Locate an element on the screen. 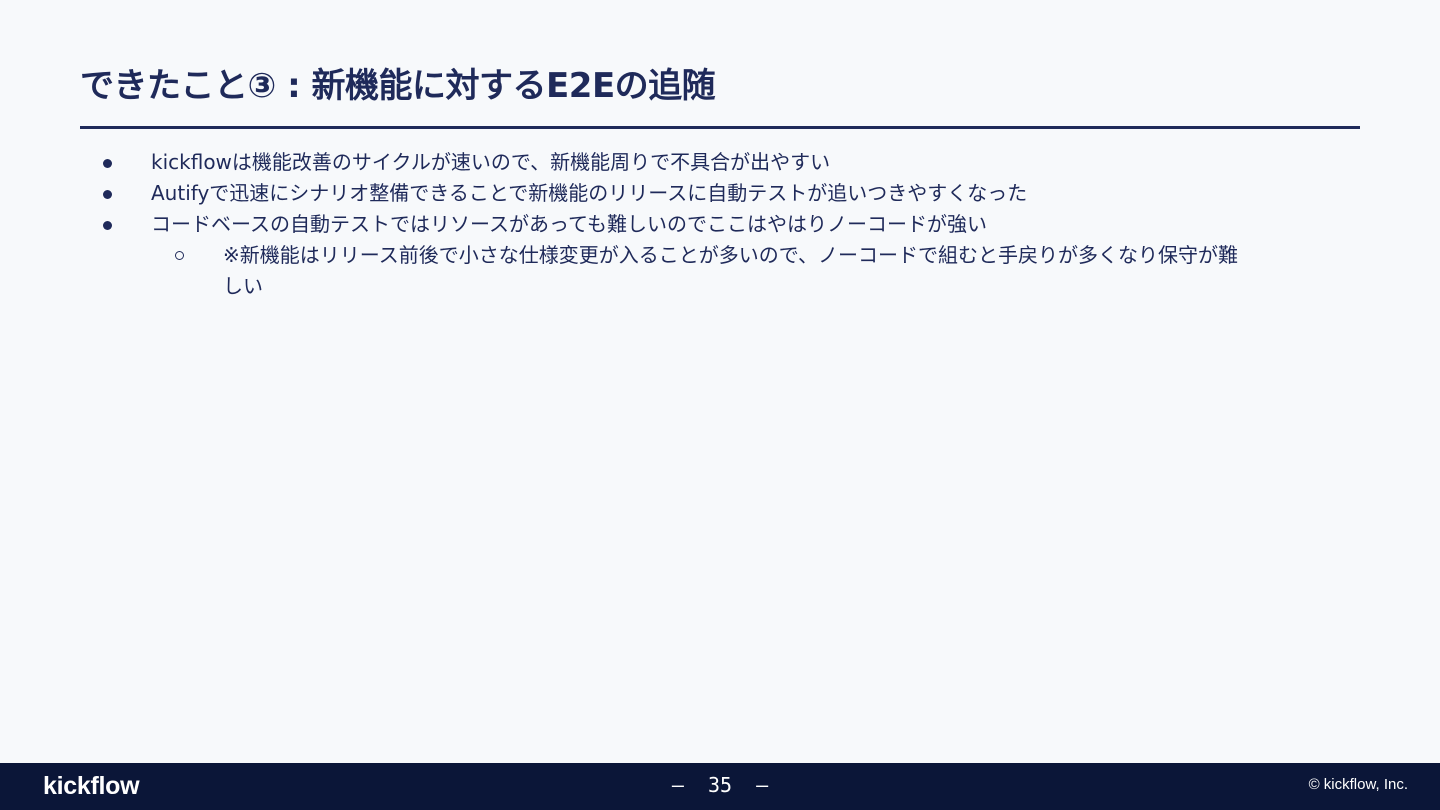  copyright-notice: © kickflow, Inc. is located at coordinates (1358, 784).